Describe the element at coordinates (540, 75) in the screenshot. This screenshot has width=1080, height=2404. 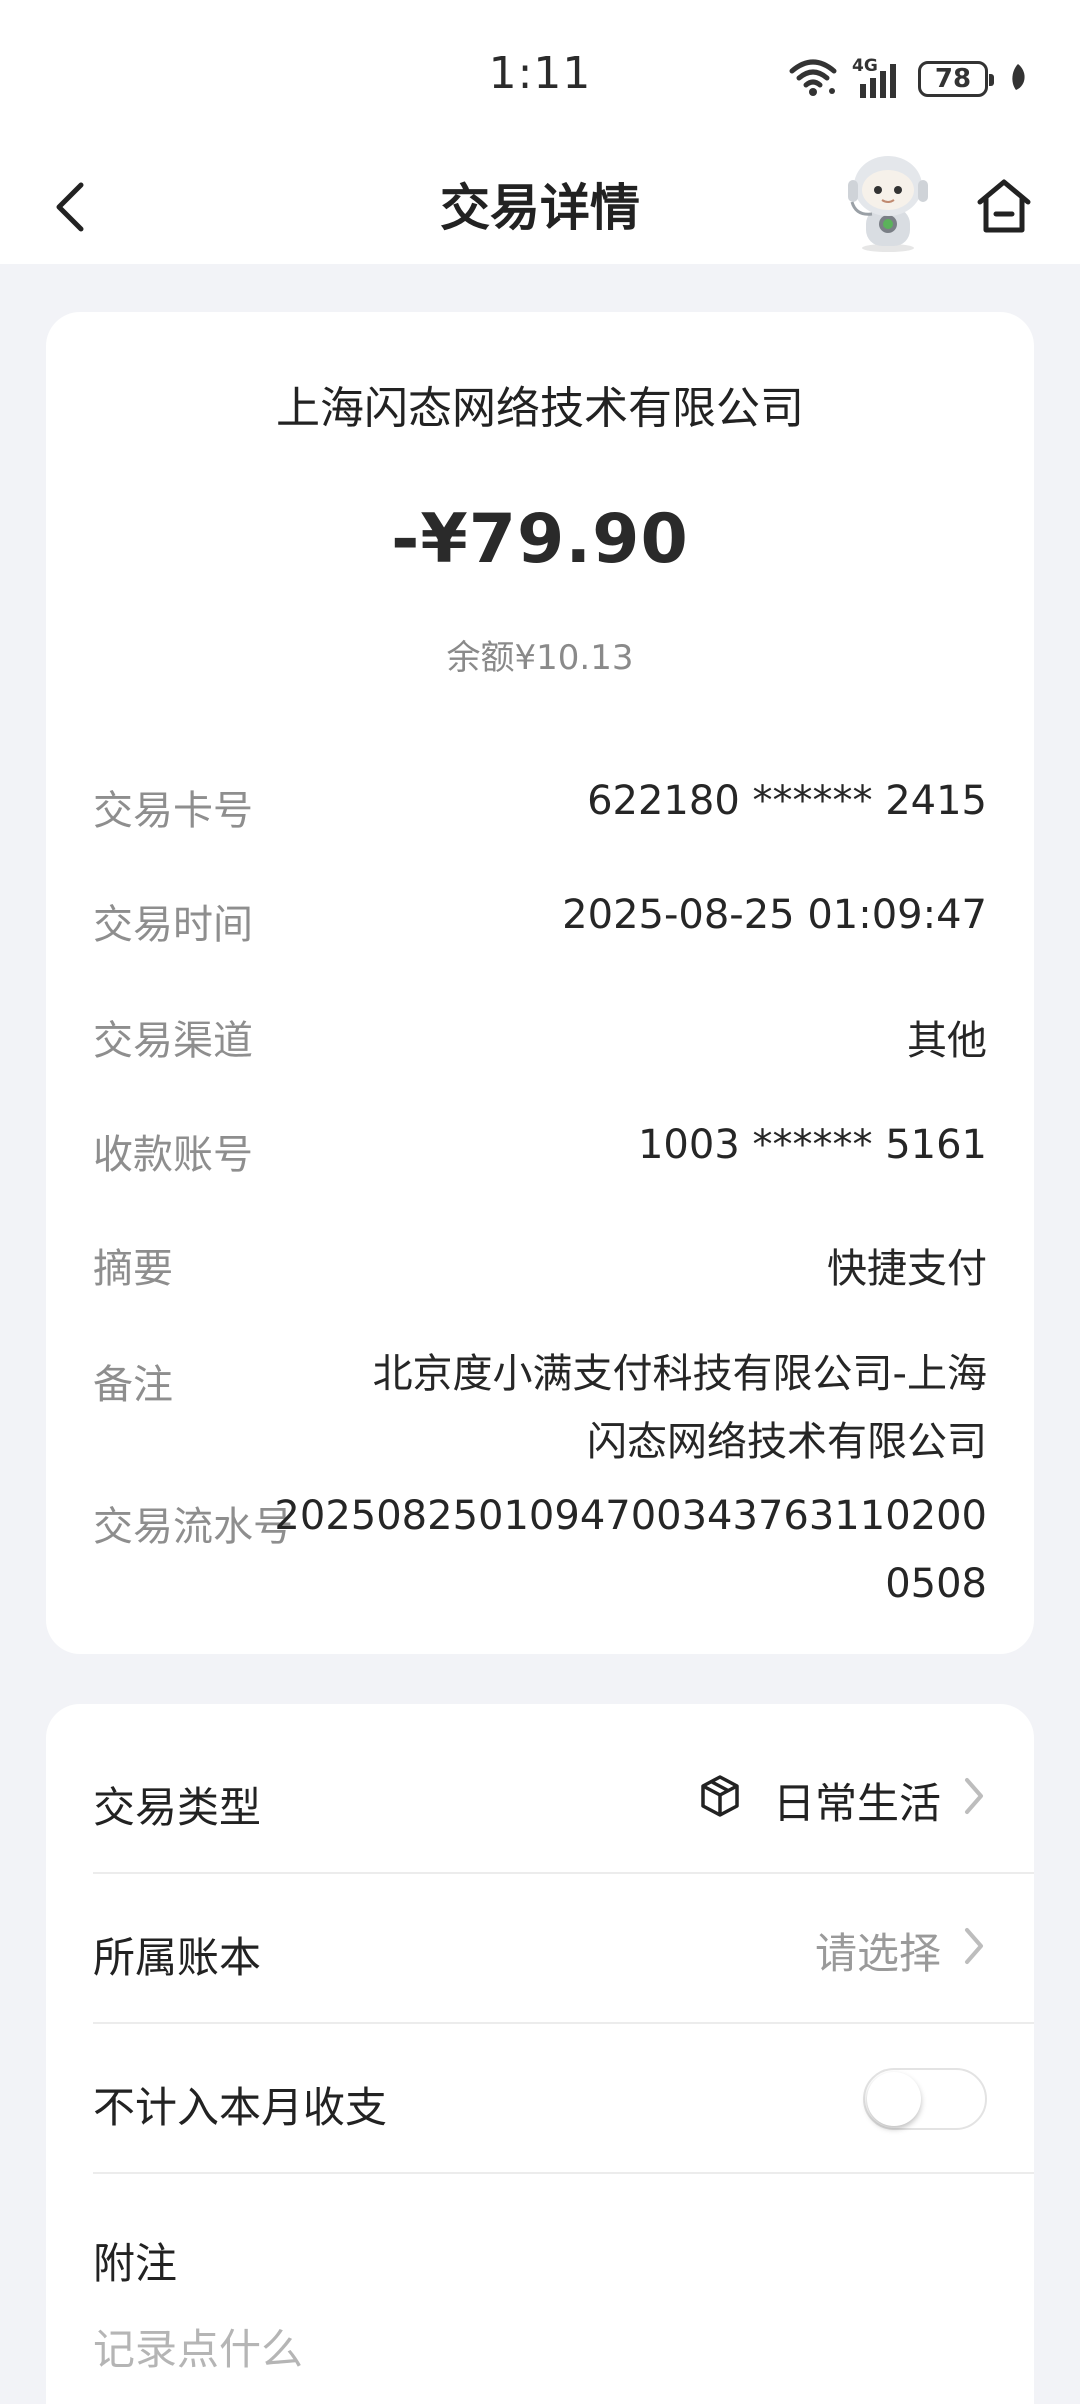
I see `status-bar: 1:11 4G 78` at that location.